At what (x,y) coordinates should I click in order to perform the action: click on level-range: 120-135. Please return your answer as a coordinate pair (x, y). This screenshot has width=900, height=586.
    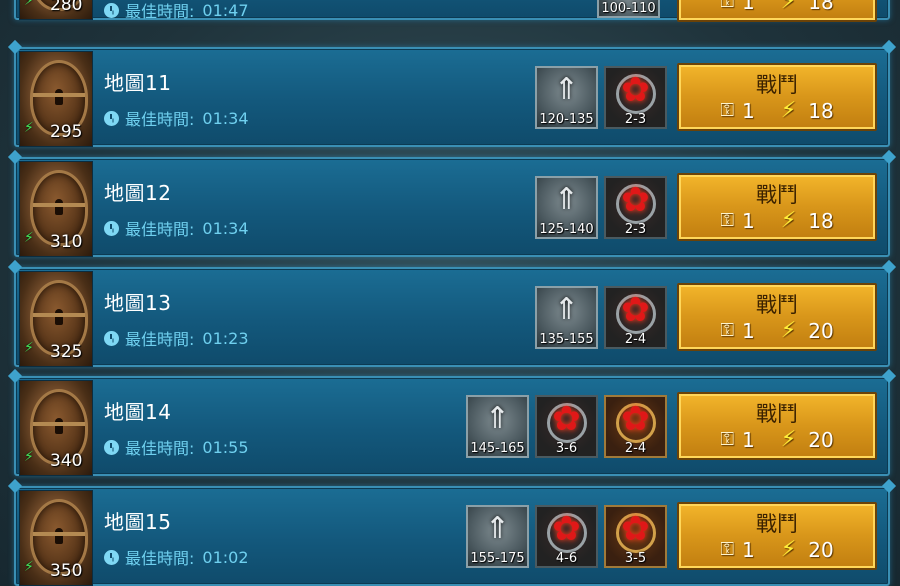
    Looking at the image, I should click on (566, 119).